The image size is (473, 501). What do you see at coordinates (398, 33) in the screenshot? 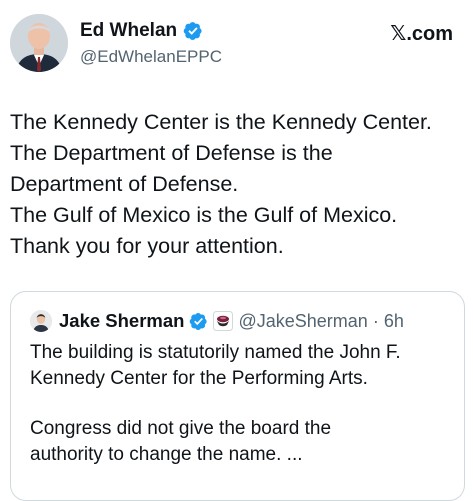
I see `x-logo-icon: 𝕏` at bounding box center [398, 33].